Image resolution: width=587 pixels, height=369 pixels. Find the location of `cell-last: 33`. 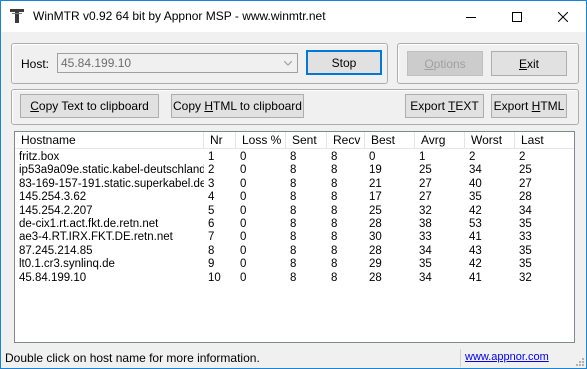

cell-last: 33 is located at coordinates (525, 237).